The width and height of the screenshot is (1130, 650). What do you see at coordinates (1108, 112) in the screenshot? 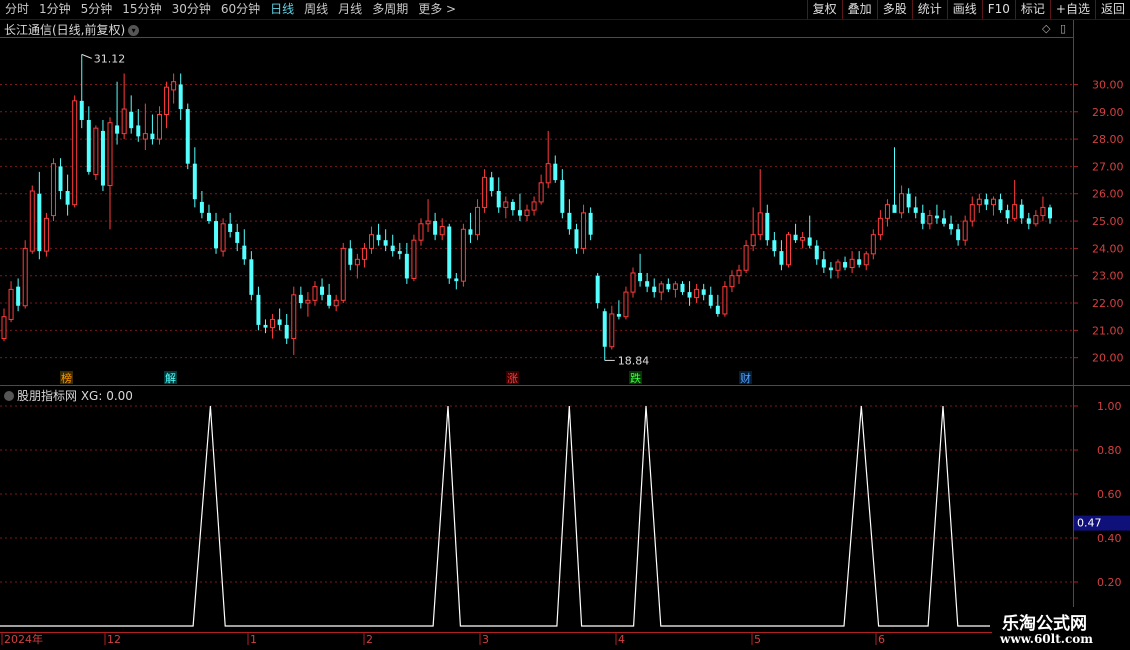
I see `price-tick-label: 29.00` at bounding box center [1108, 112].